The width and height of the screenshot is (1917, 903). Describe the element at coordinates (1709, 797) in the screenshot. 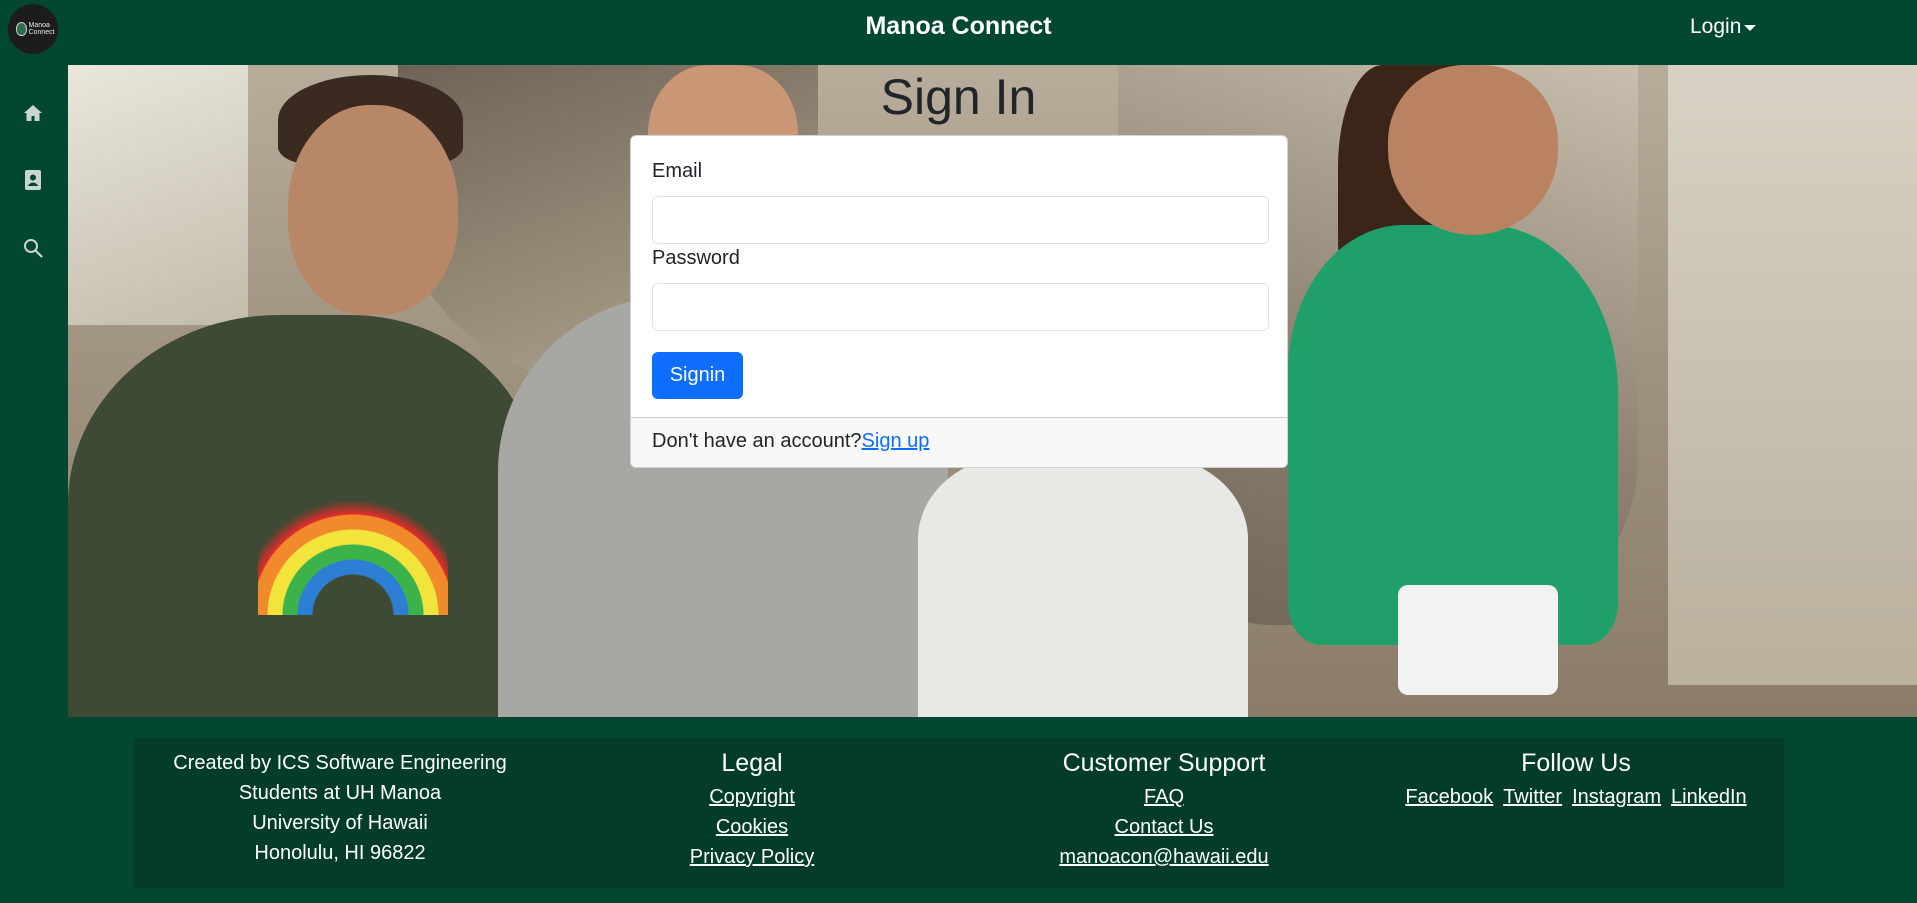

I see `linkedin-link: LinkedIn` at that location.